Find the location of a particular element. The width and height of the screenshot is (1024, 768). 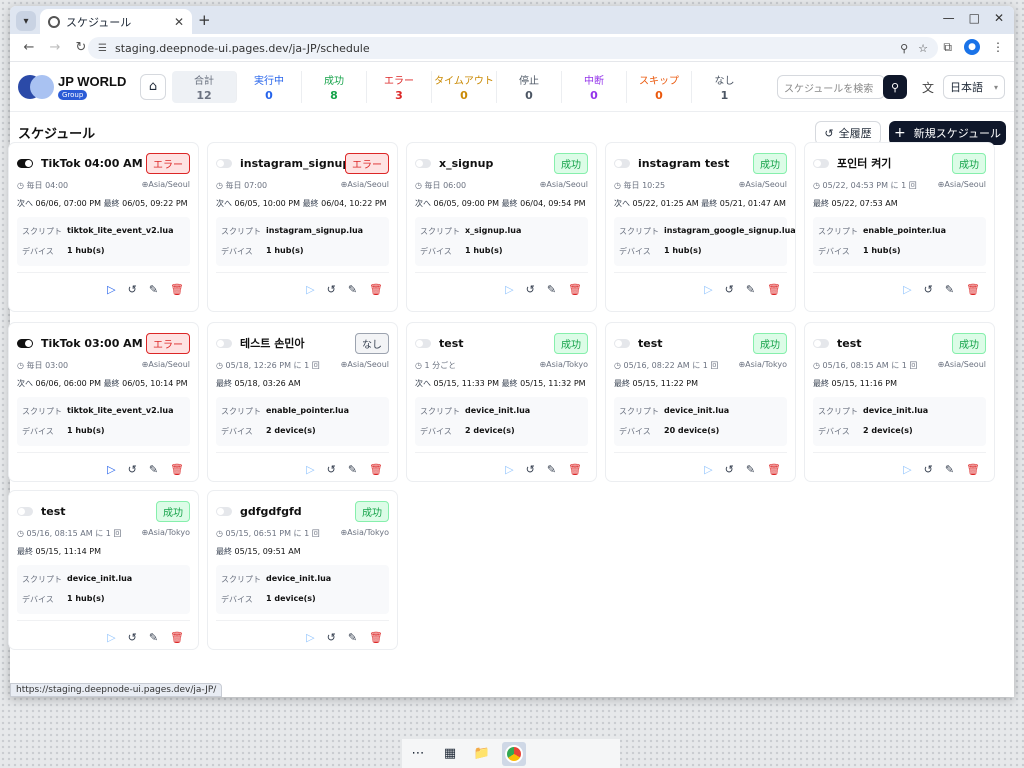

new-tab-icon: + is located at coordinates (204, 20).